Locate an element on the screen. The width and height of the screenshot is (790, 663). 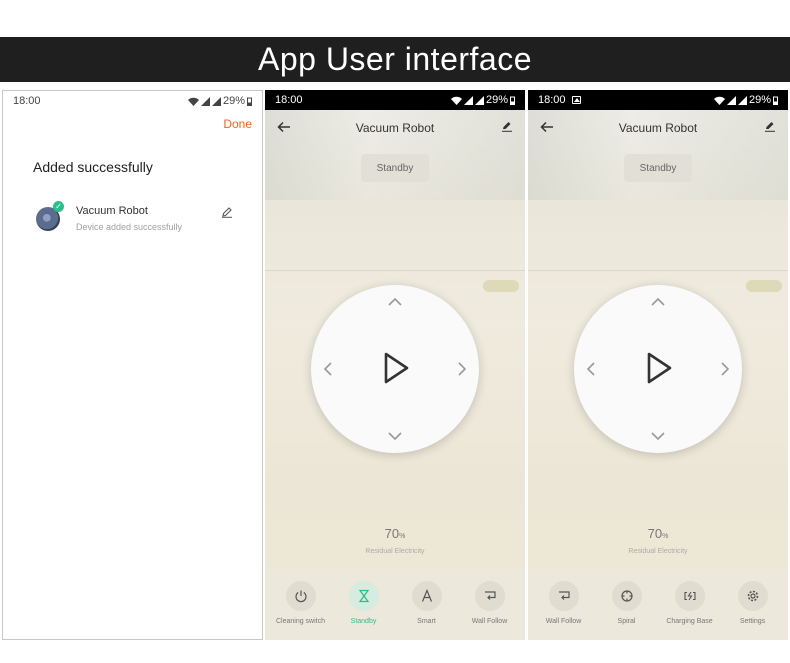
hourglass-icon is located at coordinates (363, 596).